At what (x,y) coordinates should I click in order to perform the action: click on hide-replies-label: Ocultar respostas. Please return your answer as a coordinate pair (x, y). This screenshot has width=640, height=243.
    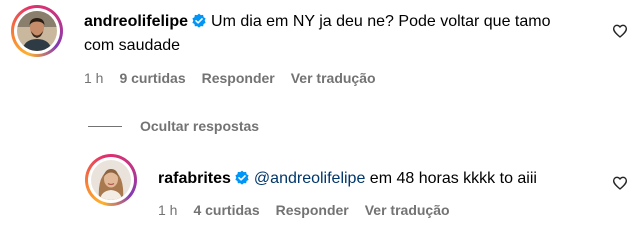
    Looking at the image, I should click on (200, 126).